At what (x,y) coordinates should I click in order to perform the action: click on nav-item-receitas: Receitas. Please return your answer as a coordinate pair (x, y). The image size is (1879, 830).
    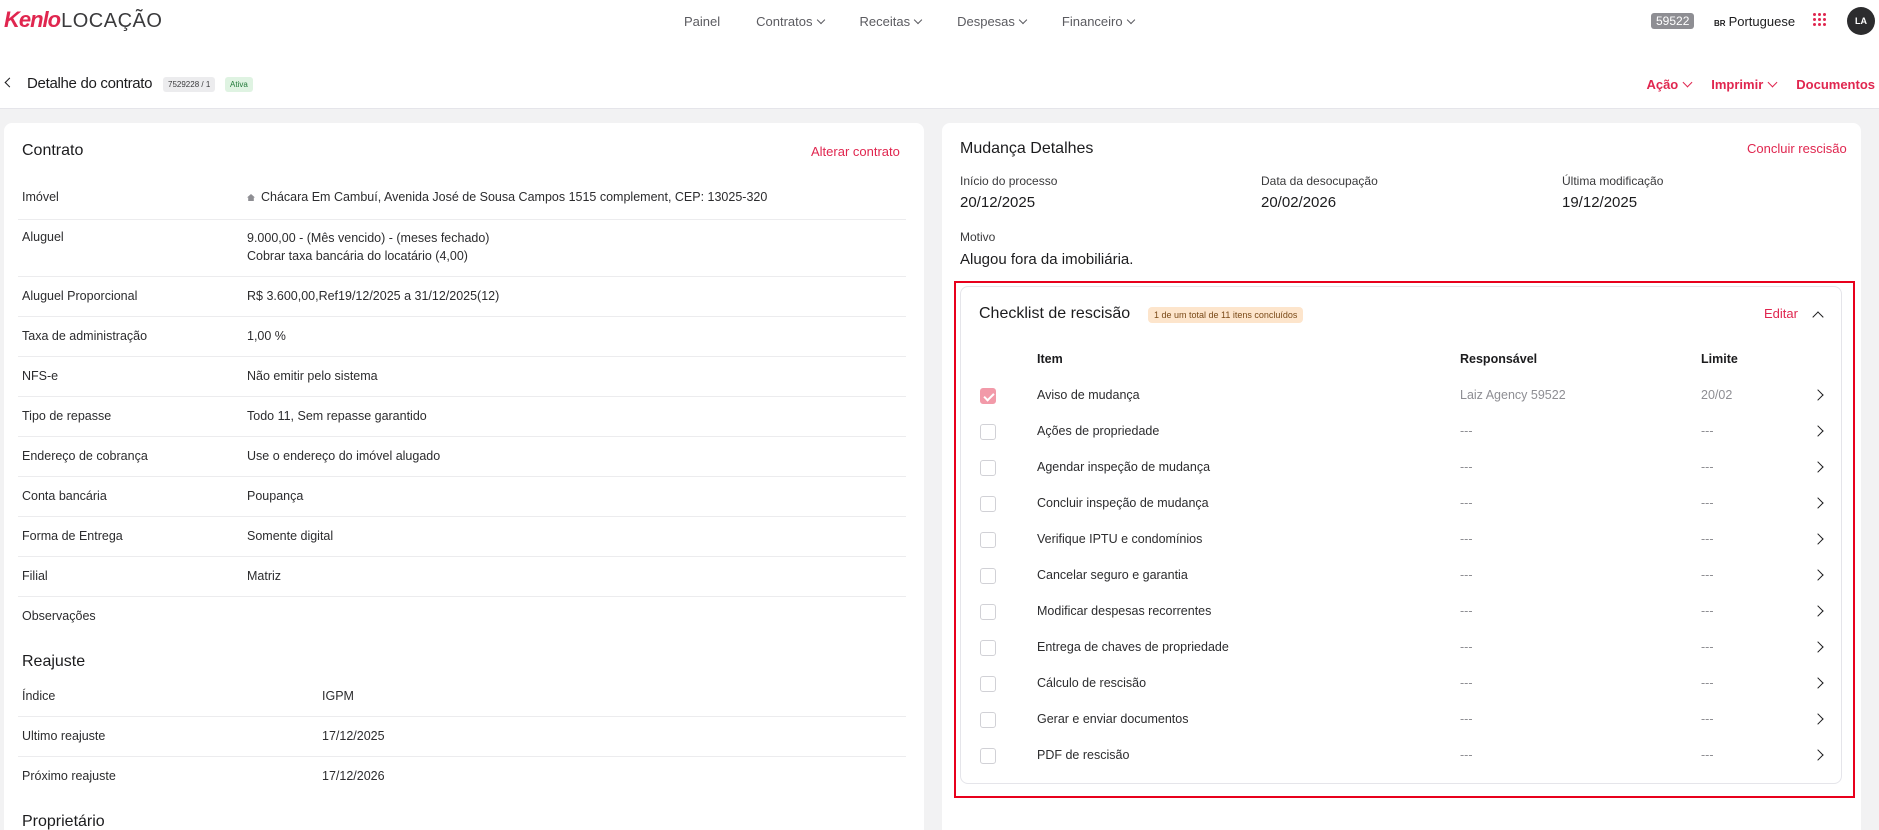
    Looking at the image, I should click on (891, 21).